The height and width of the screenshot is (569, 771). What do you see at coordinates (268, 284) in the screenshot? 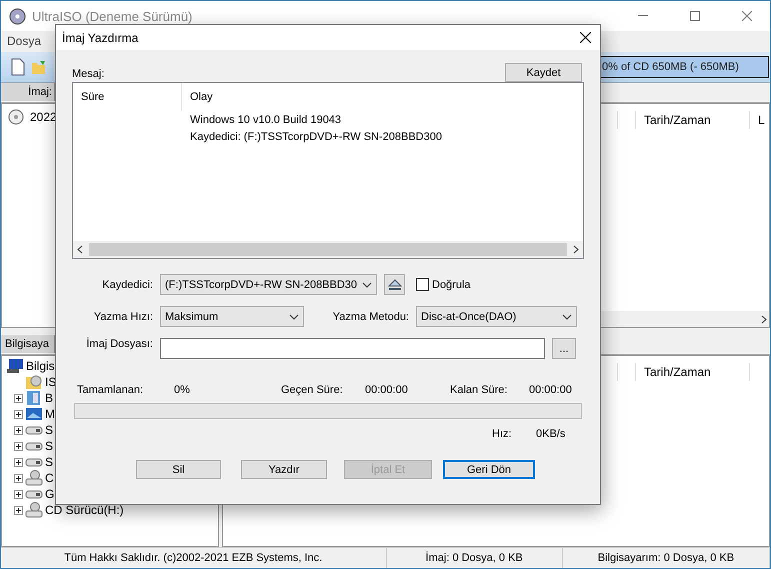
I see `recorder-select: (F:)TSSTcorpDVD+-RW SN-208BBD30` at bounding box center [268, 284].